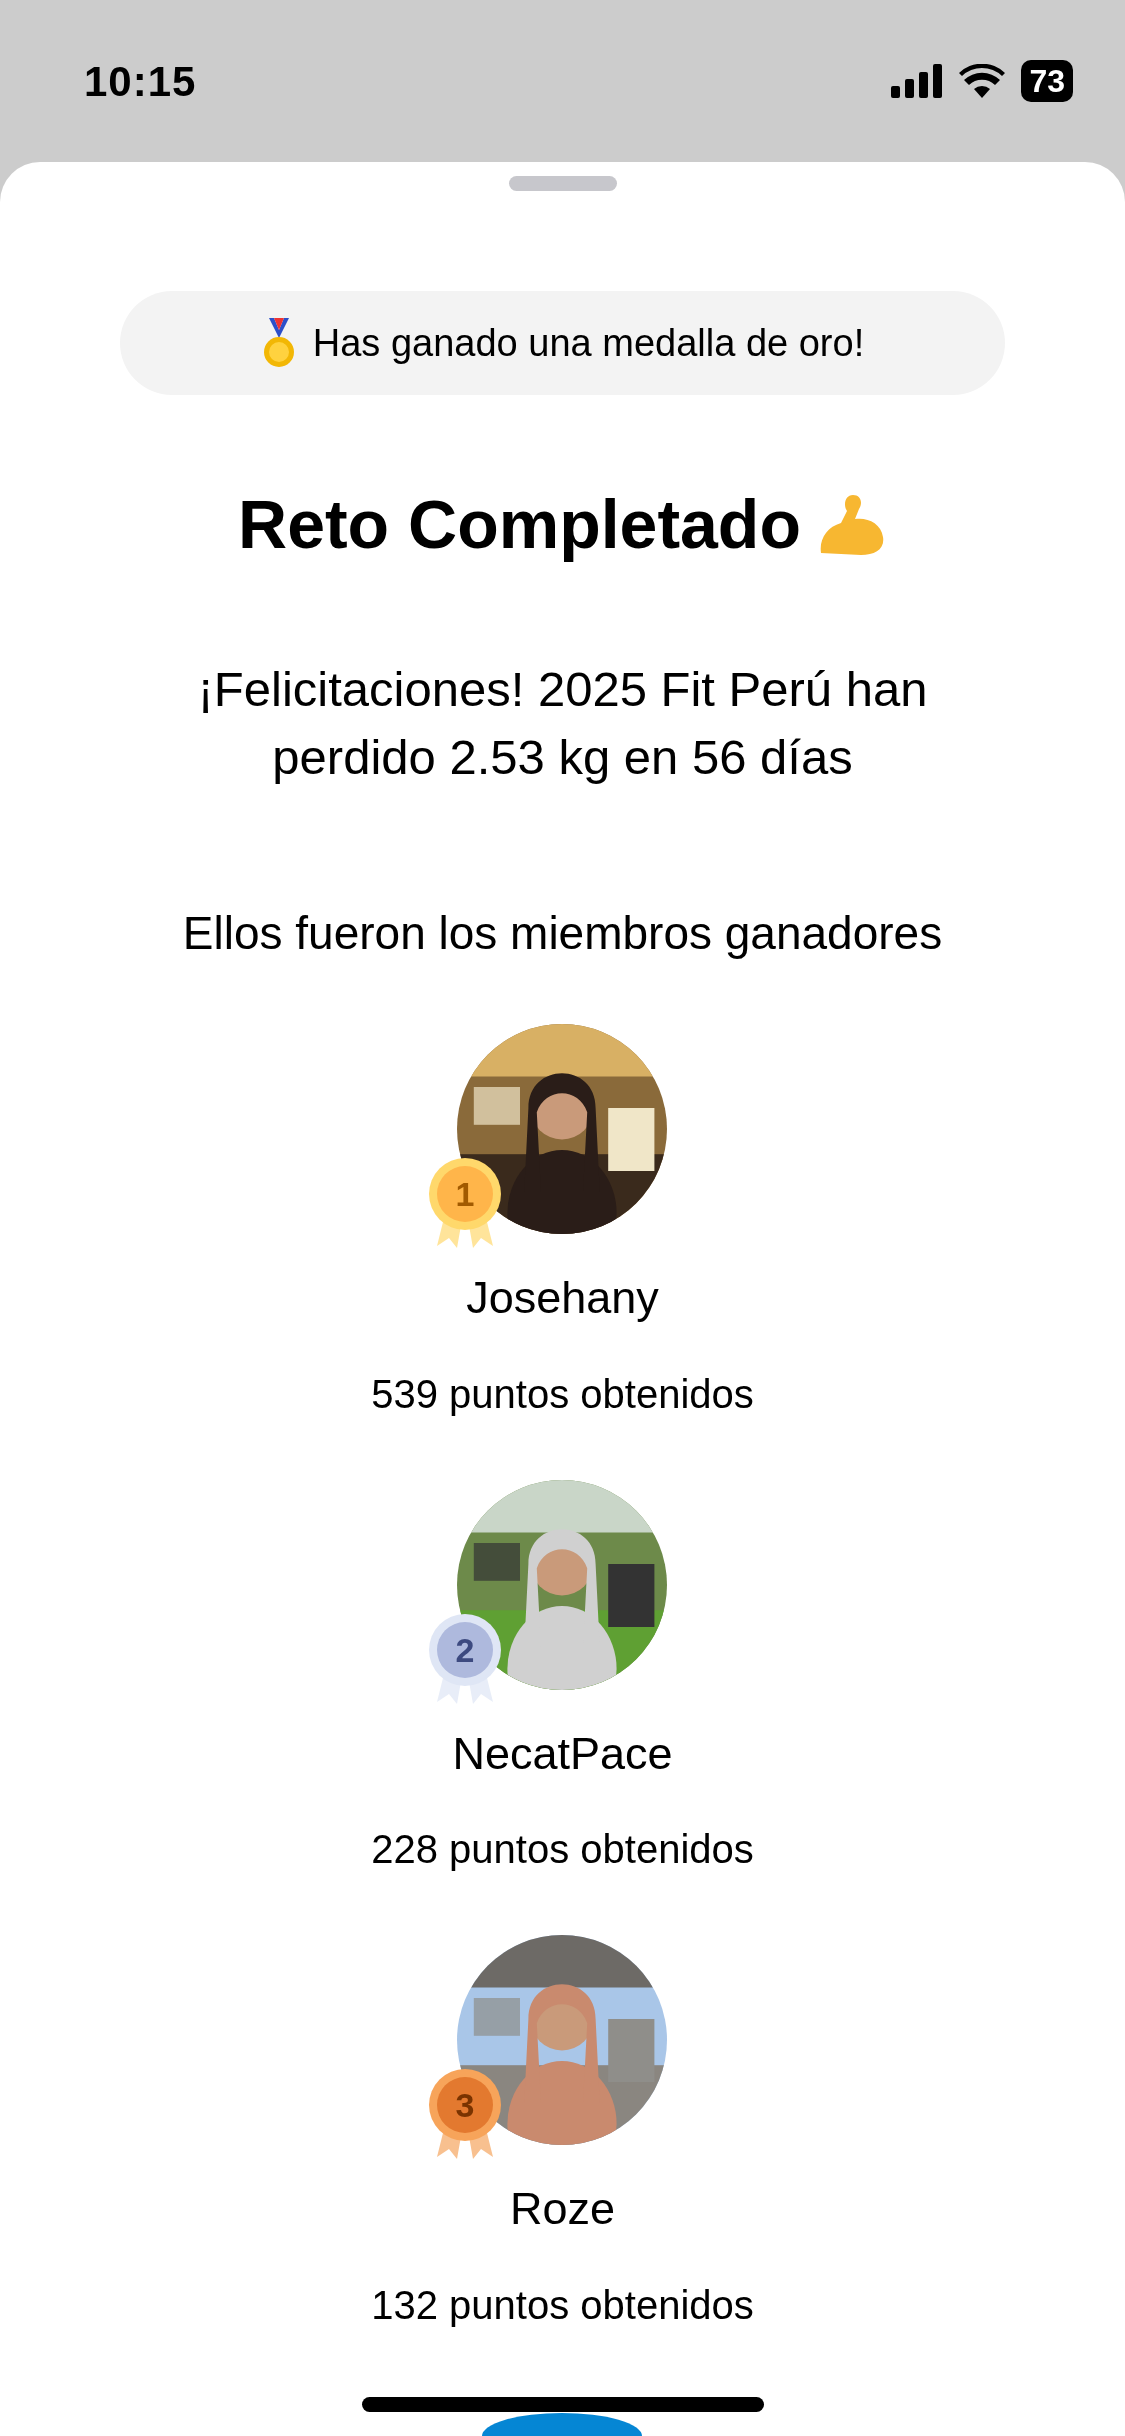 Image resolution: width=1125 pixels, height=2436 pixels. I want to click on wifi-icon, so click(982, 81).